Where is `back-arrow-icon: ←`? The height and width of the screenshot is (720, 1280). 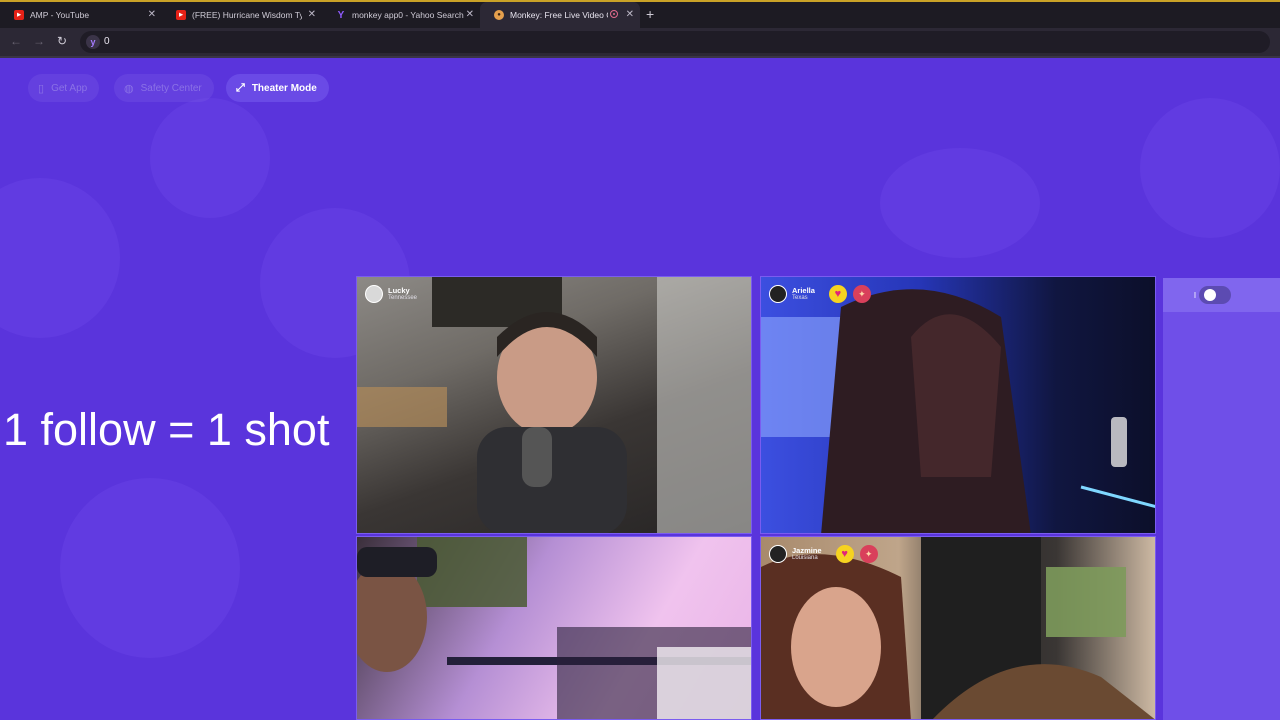
back-arrow-icon: ← is located at coordinates (16, 41).